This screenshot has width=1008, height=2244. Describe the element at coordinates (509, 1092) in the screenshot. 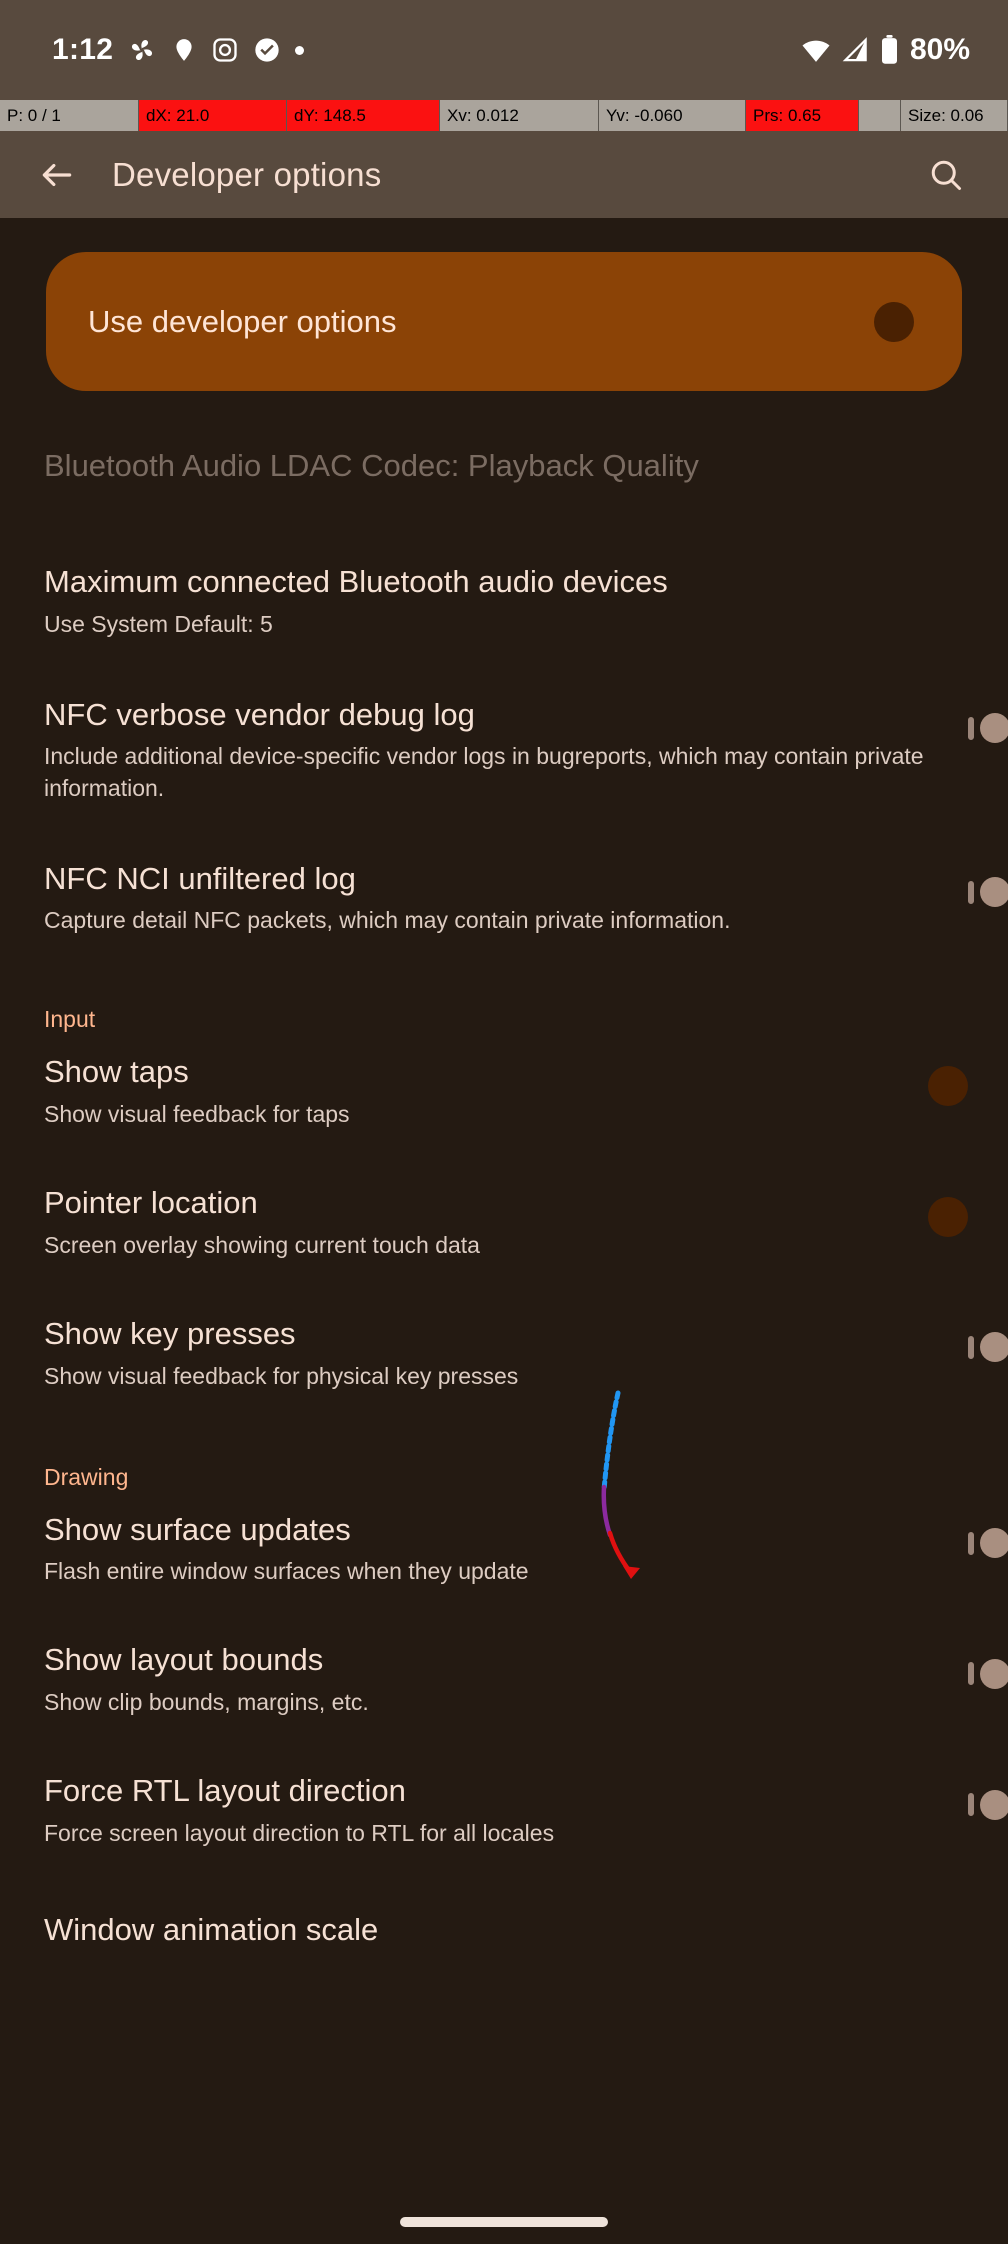

I see `row-text-block: Show taps Show visual feedback for taps` at that location.